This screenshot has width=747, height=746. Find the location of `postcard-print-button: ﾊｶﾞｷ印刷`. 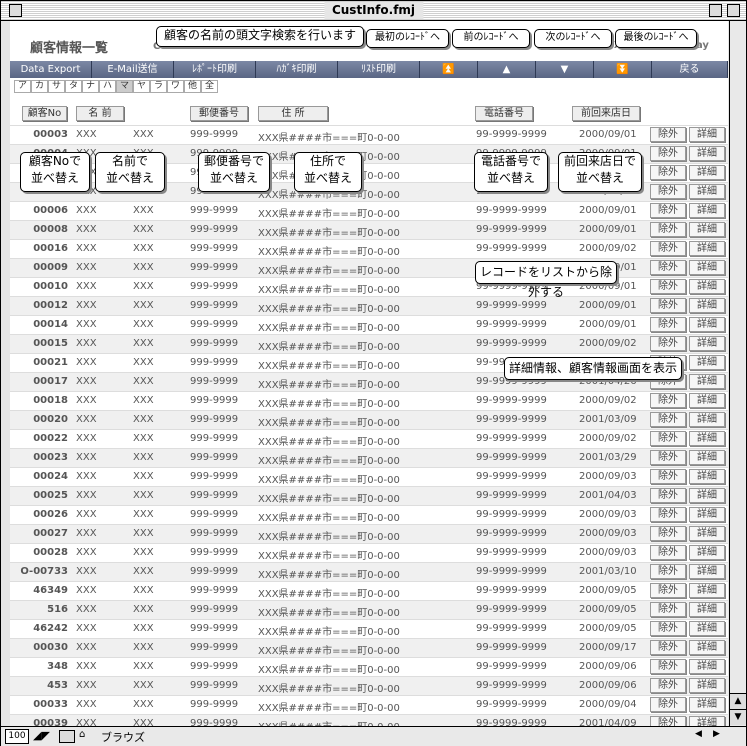

postcard-print-button: ﾊｶﾞｷ印刷 is located at coordinates (297, 69).